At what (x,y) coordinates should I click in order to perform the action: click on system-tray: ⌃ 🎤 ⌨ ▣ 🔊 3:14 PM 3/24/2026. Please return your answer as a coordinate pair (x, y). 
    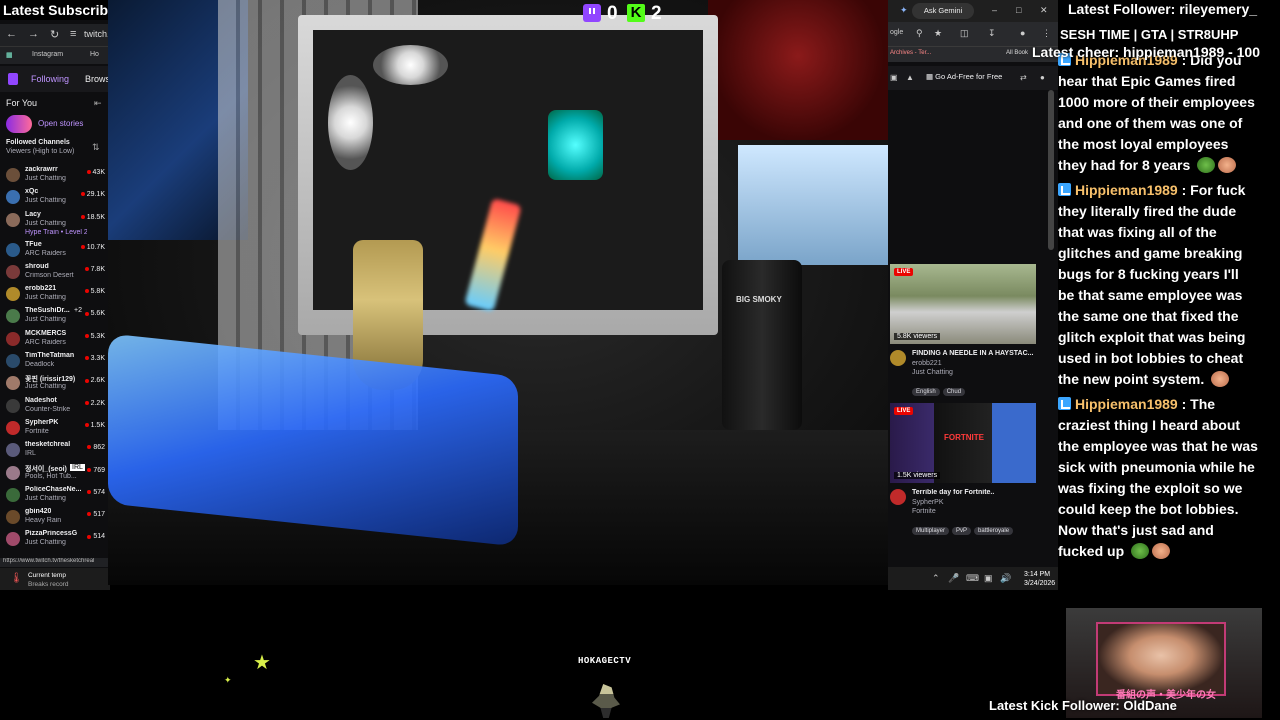
    Looking at the image, I should click on (973, 578).